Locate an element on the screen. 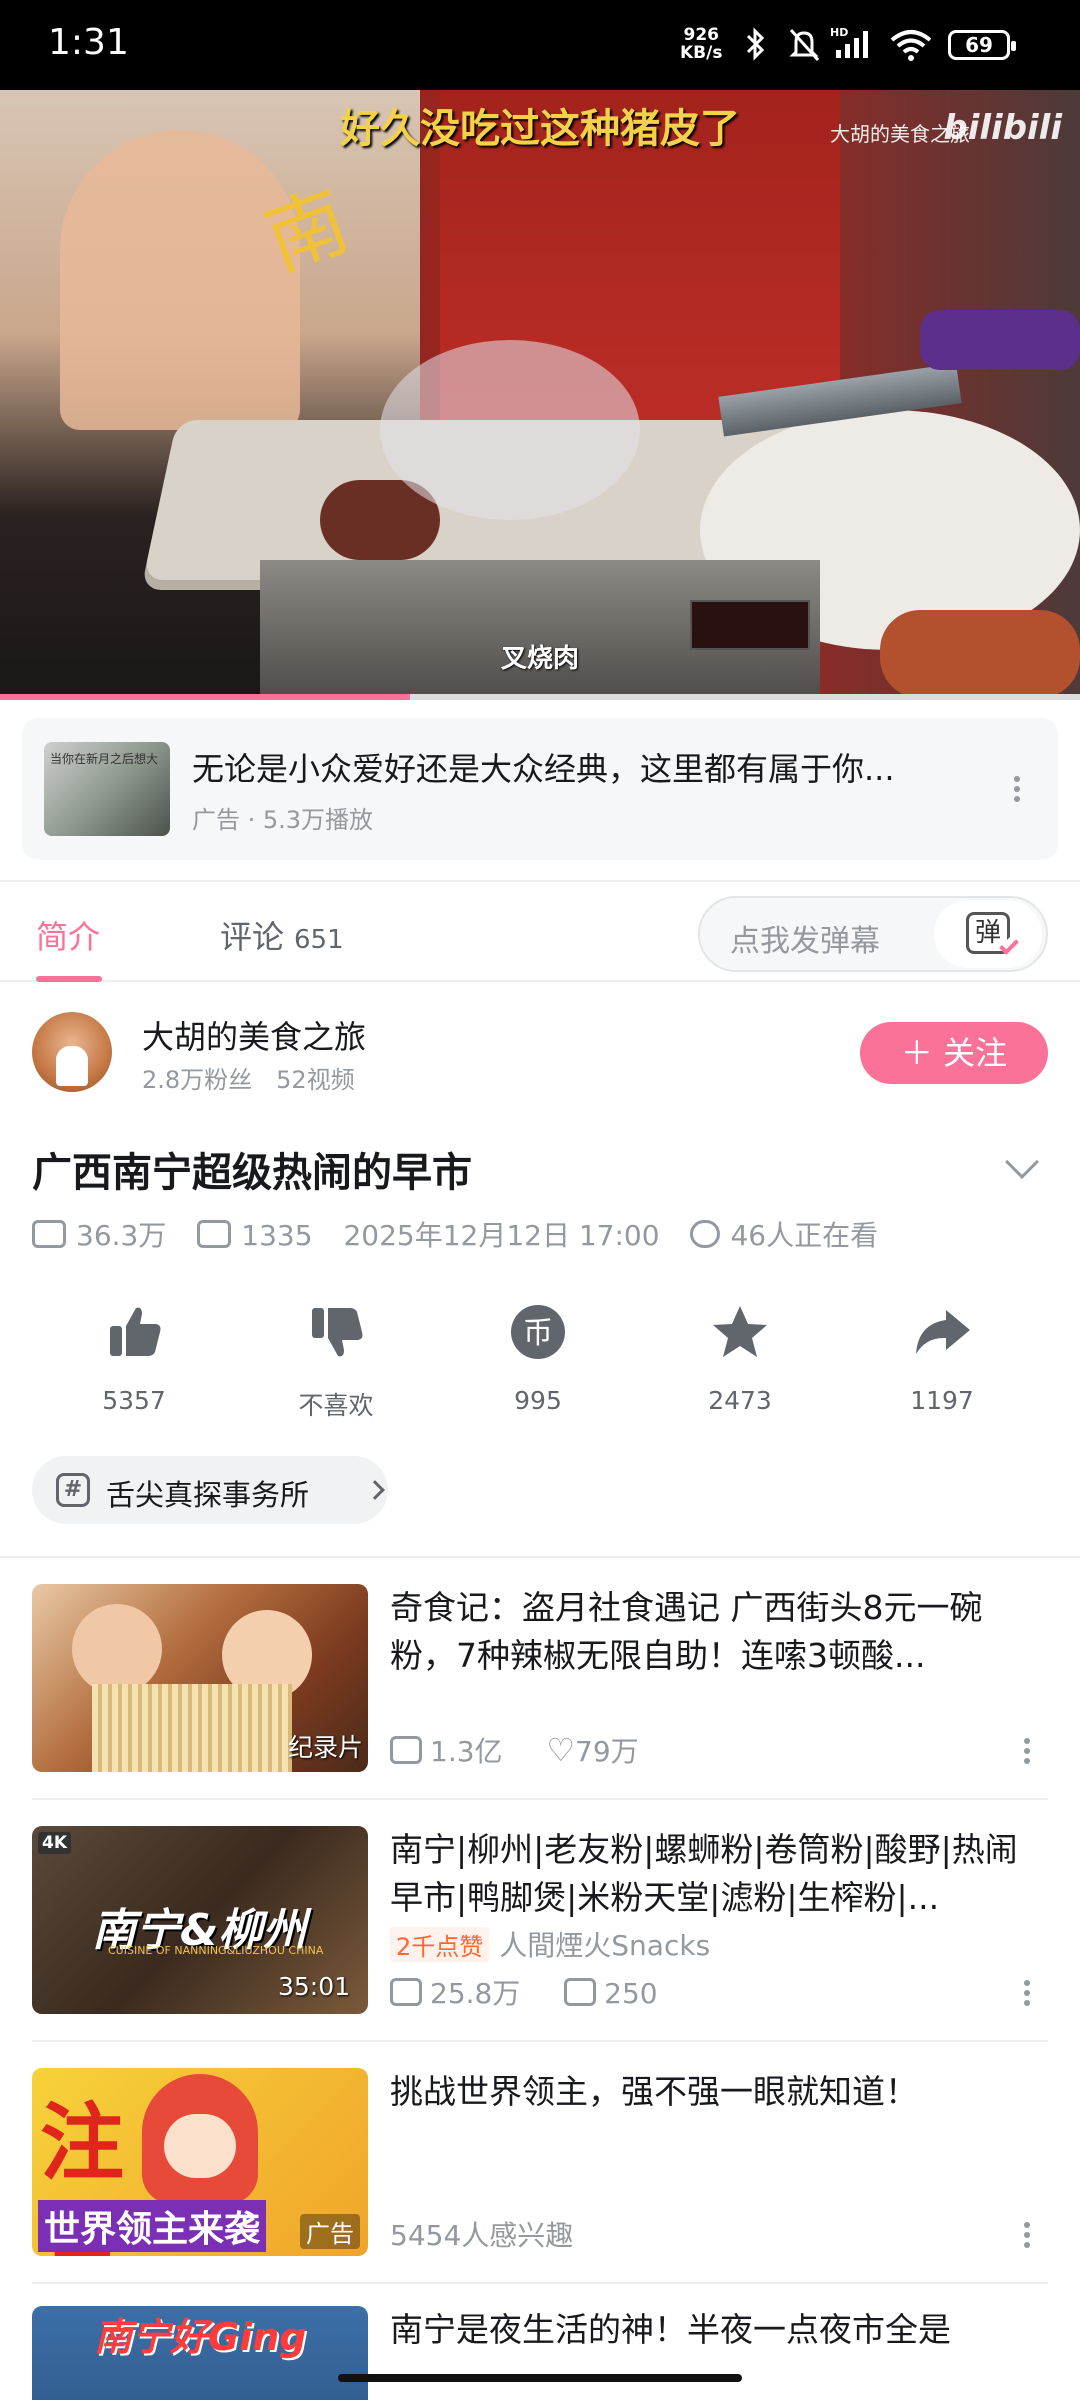  recommendation-ad-item: 注意 世界领主来袭 广告 挑战世界领主，强不强一眼就知道！ 5454人感兴趣 is located at coordinates (540, 2178).